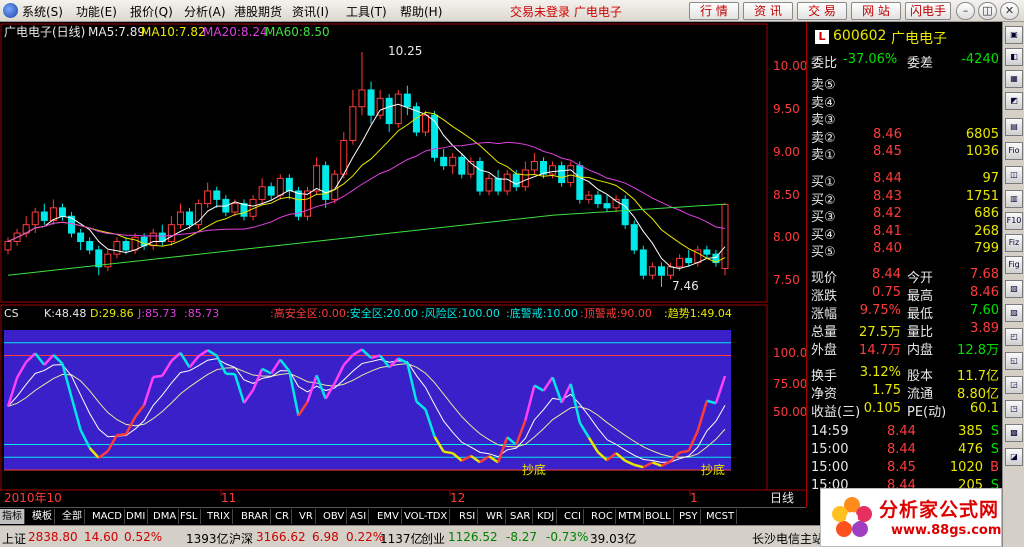 This screenshot has height=547, width=1024. What do you see at coordinates (241, 539) in the screenshot?
I see `sz-index-label: 沪深` at bounding box center [241, 539].